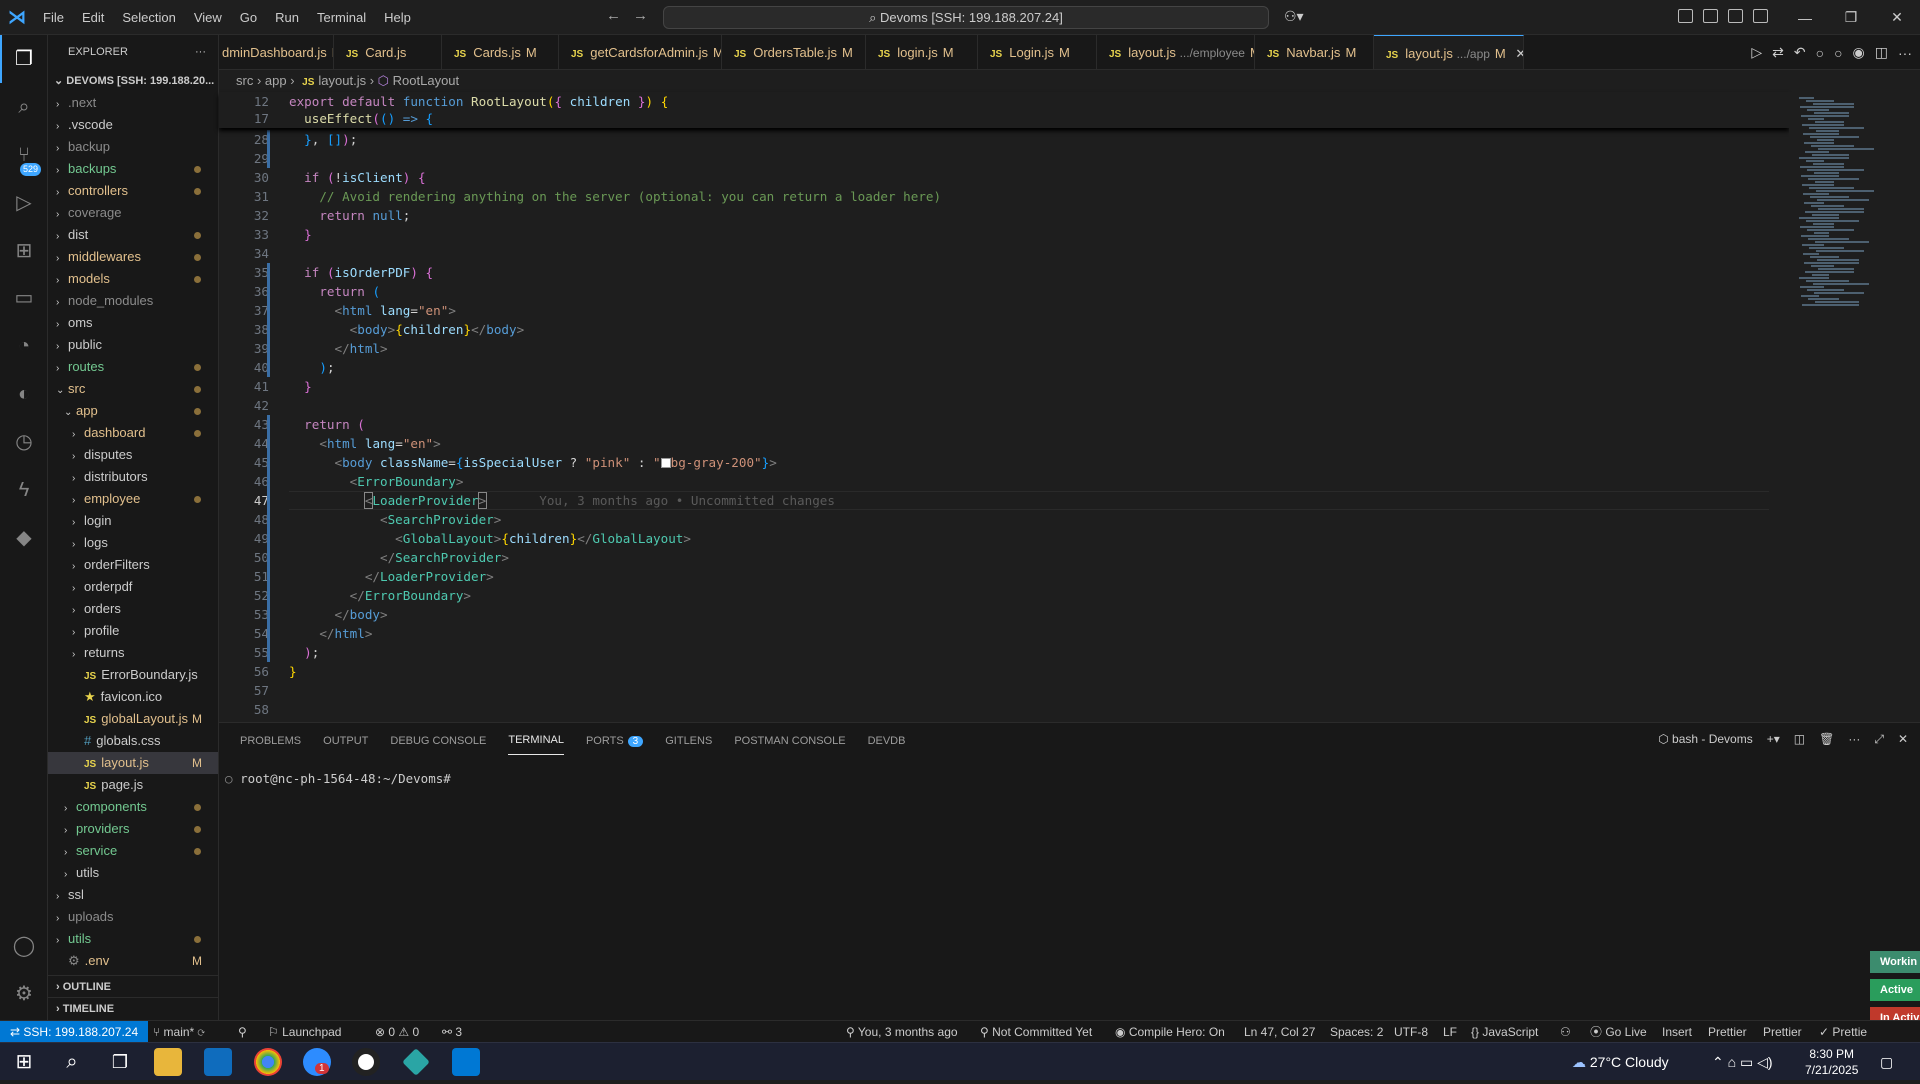  What do you see at coordinates (1859, 52) in the screenshot?
I see `gitlens-action-icon: ◉` at bounding box center [1859, 52].